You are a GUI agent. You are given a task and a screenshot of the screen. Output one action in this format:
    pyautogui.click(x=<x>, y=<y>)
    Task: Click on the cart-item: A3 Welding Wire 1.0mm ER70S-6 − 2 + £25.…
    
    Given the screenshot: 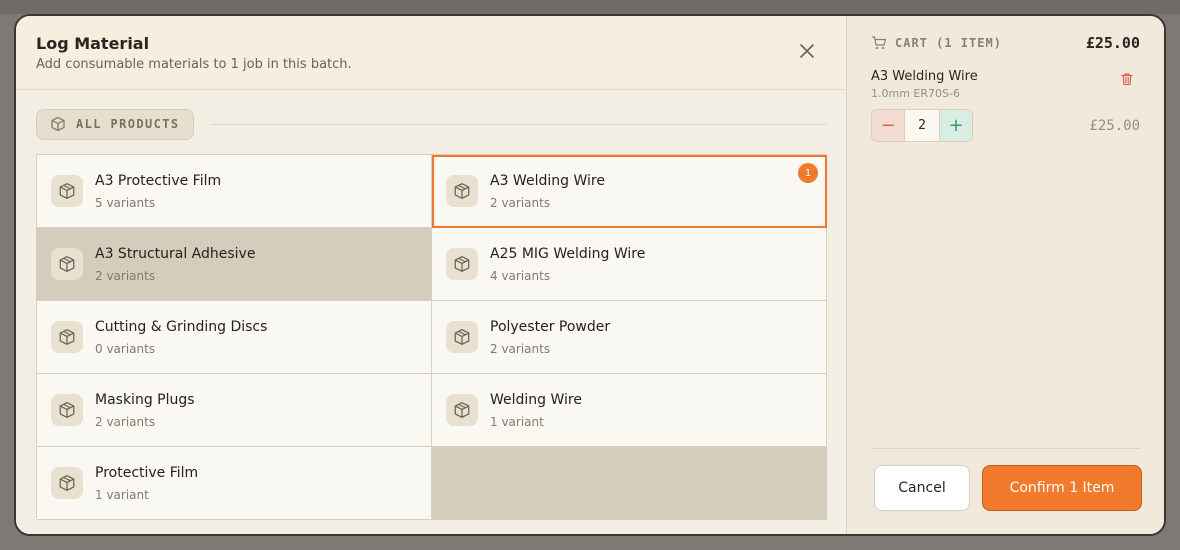 What is the action you would take?
    pyautogui.click(x=1005, y=105)
    